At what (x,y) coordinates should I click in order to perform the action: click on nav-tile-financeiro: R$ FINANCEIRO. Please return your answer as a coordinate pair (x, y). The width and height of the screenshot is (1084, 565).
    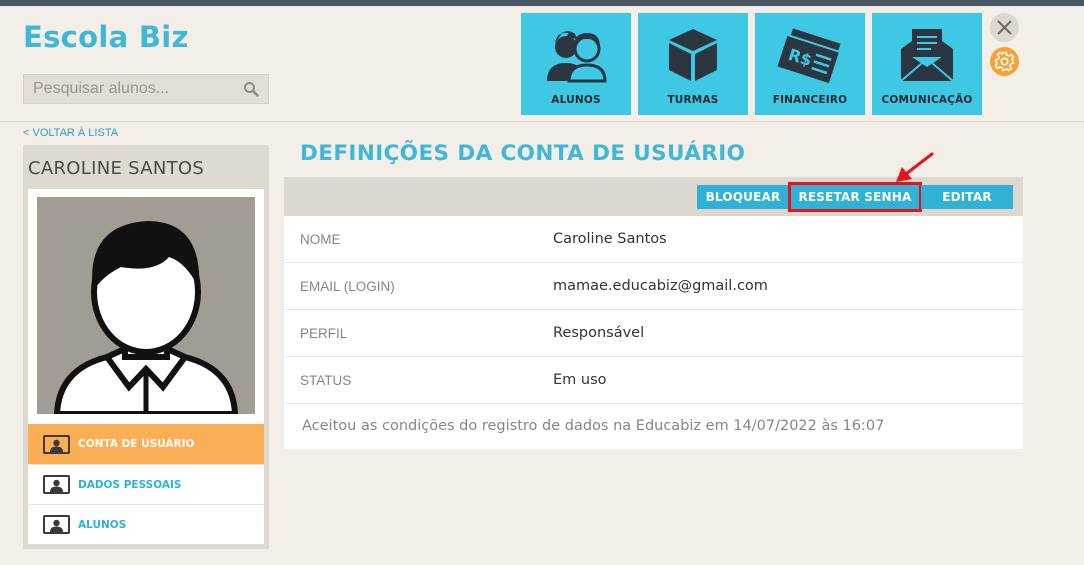
    Looking at the image, I should click on (810, 64).